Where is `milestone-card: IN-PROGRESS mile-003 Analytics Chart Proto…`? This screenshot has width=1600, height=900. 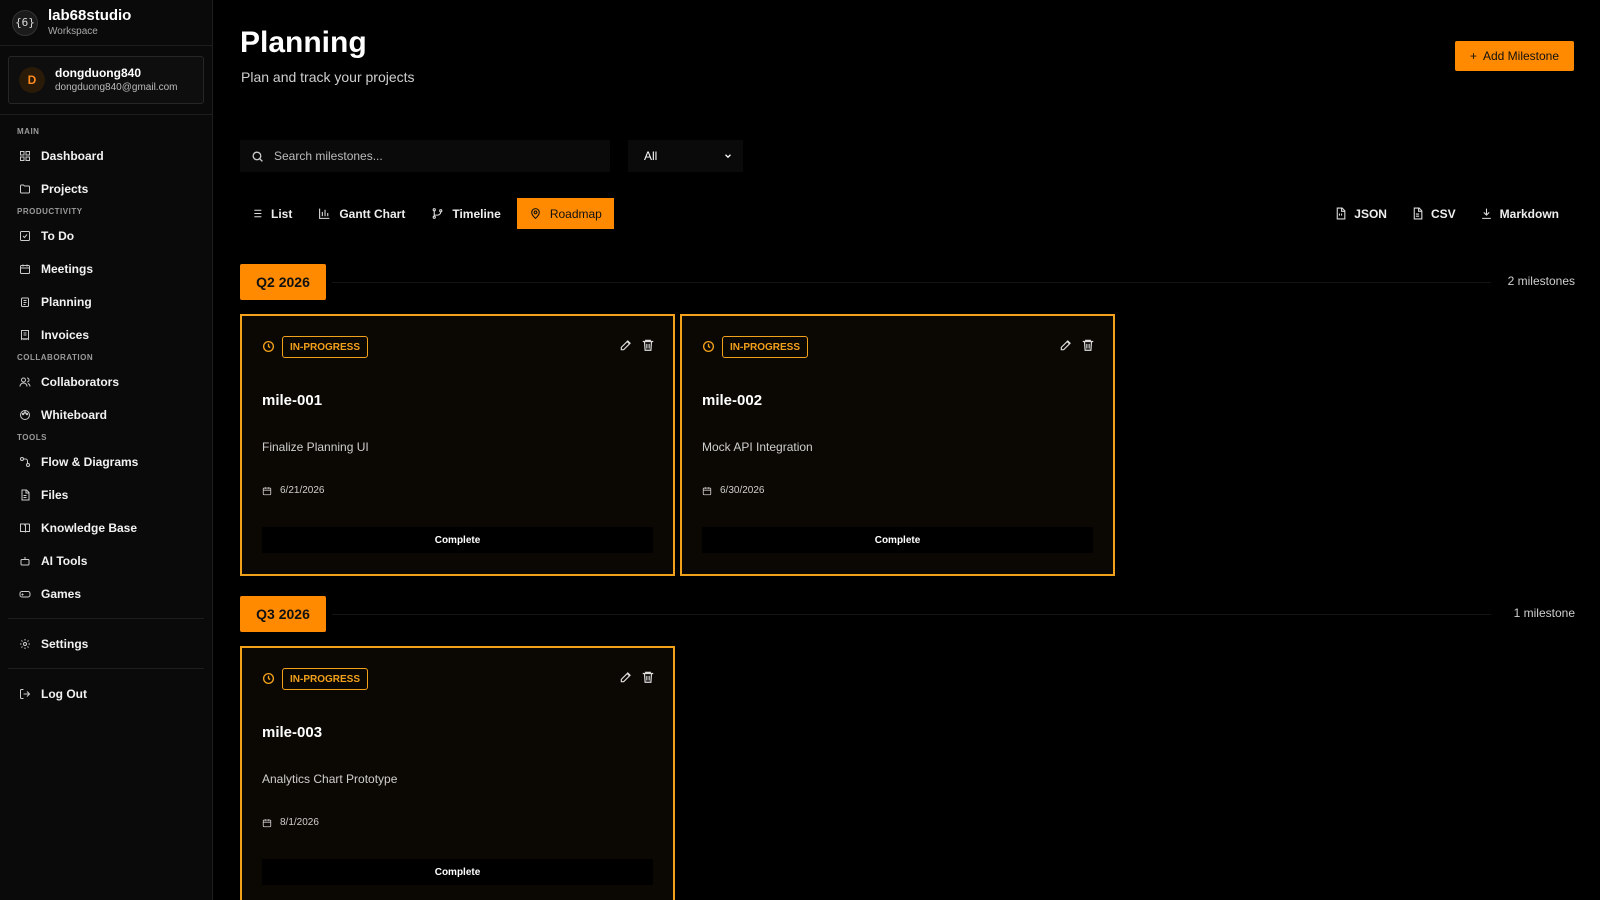 milestone-card: IN-PROGRESS mile-003 Analytics Chart Proto… is located at coordinates (457, 773).